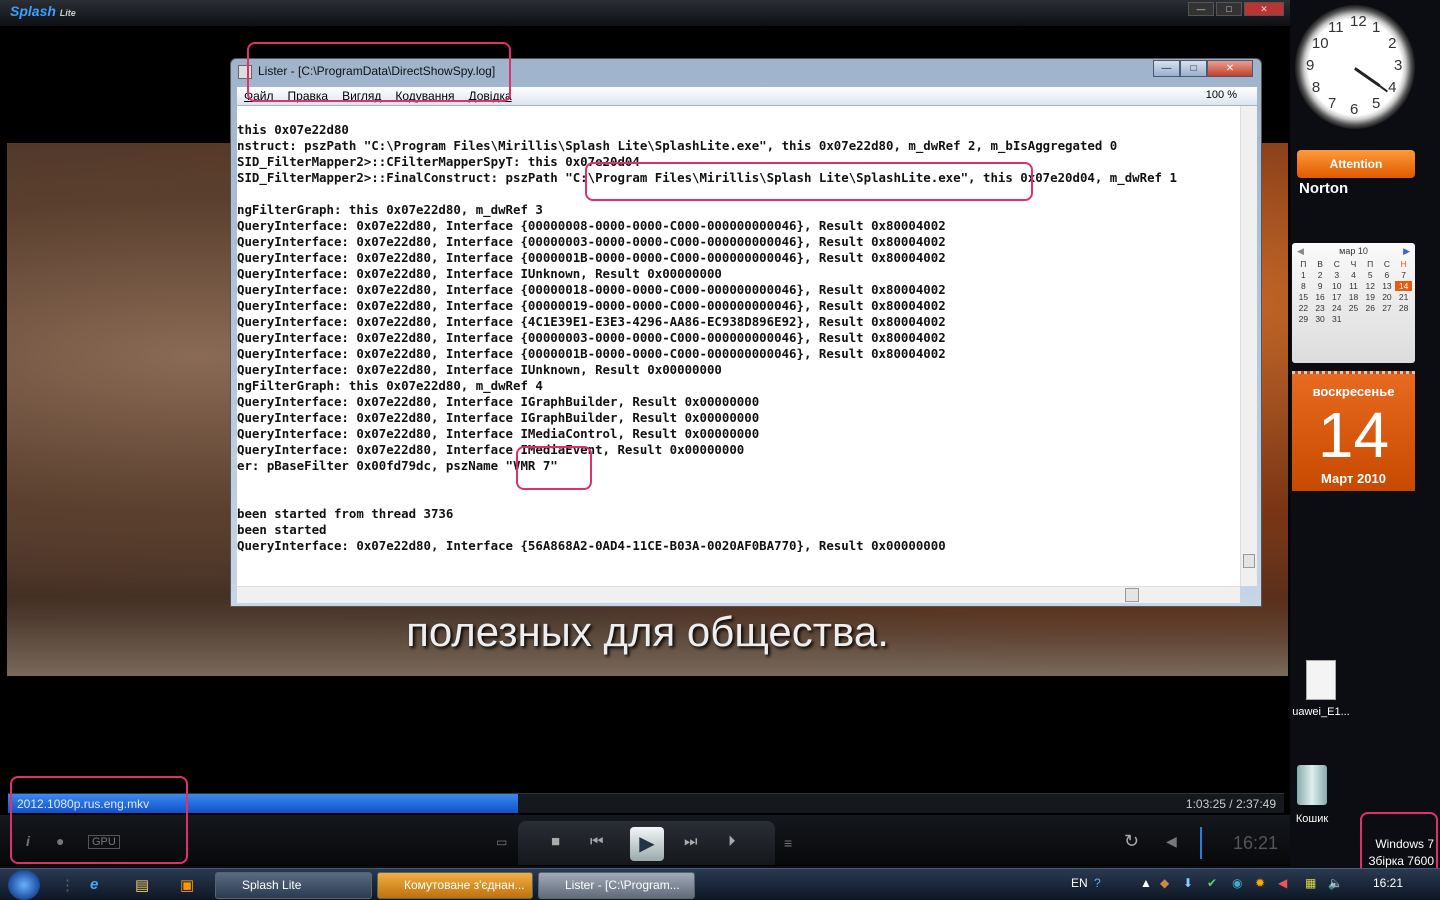 This screenshot has height=900, width=1440. I want to click on tray-arrow-icon: ◀, so click(1282, 883).